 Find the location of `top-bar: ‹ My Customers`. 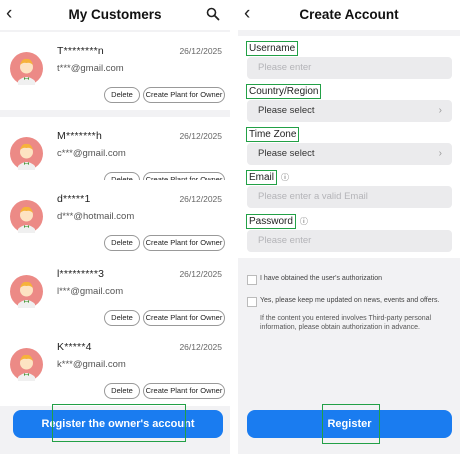

top-bar: ‹ My Customers is located at coordinates (115, 15).